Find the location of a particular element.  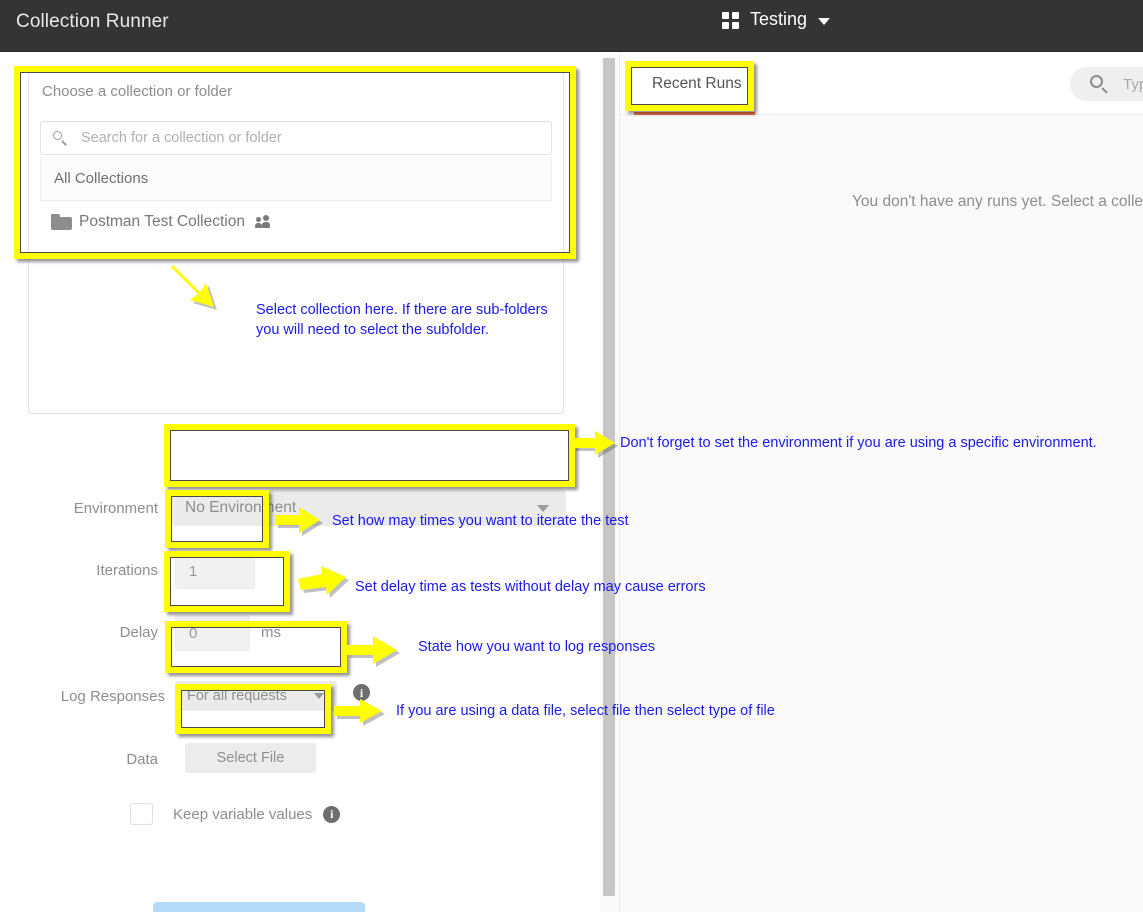

log-responses-info-icon: i is located at coordinates (361, 692).